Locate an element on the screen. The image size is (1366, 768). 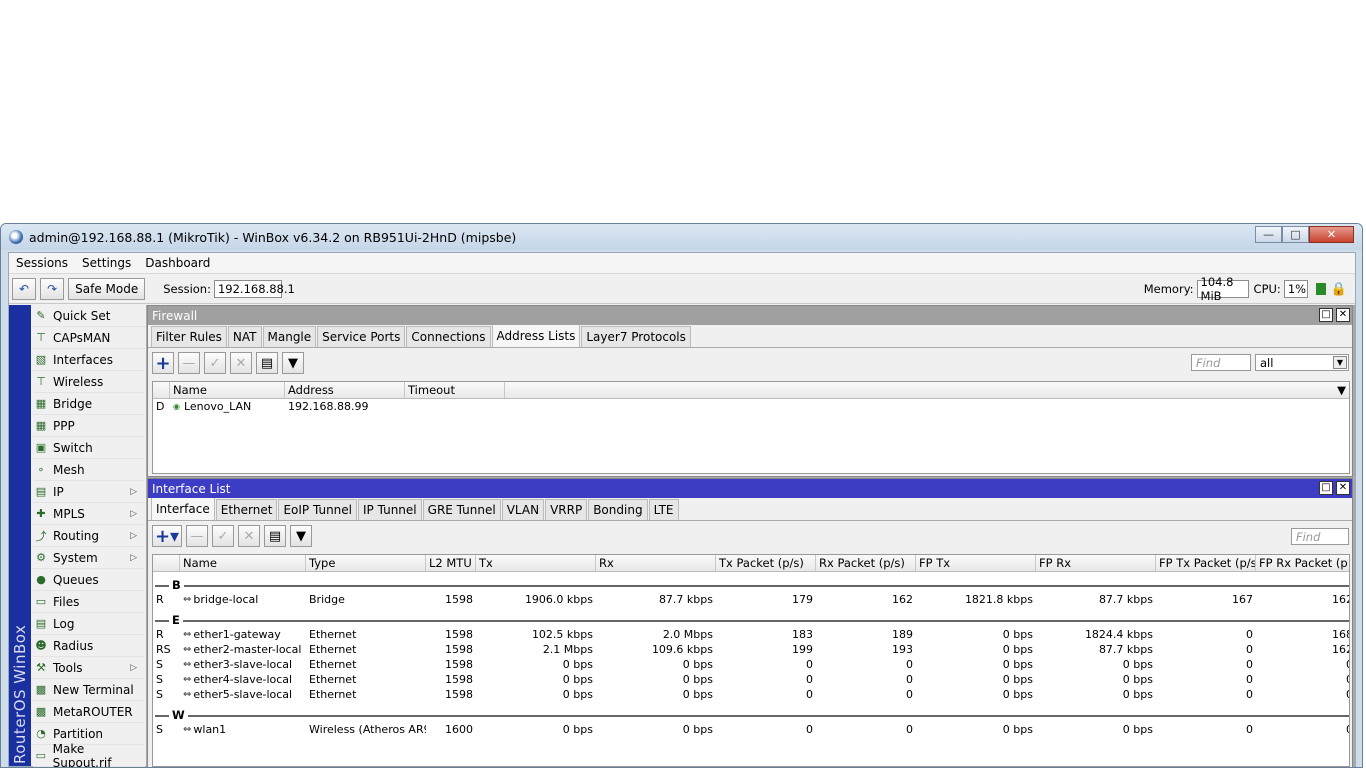
safe-mode-button: Safe Mode is located at coordinates (107, 288).